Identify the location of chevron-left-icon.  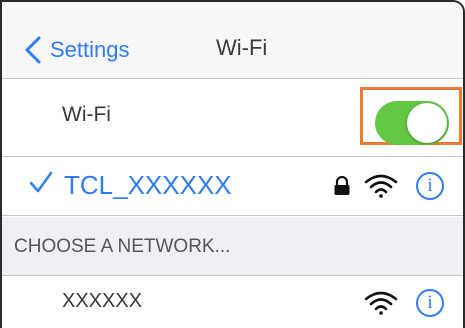
(33, 50).